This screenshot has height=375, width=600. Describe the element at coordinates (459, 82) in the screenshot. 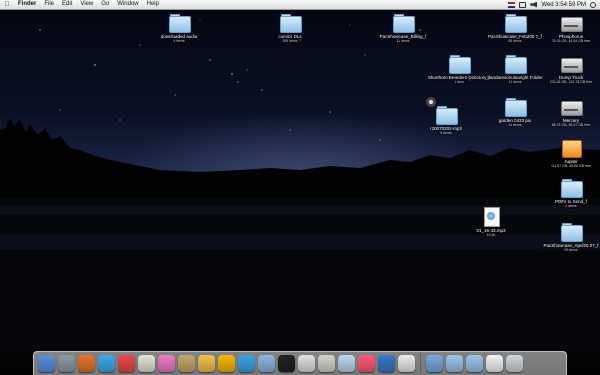

I see `desktop-item-info: 1 item` at that location.